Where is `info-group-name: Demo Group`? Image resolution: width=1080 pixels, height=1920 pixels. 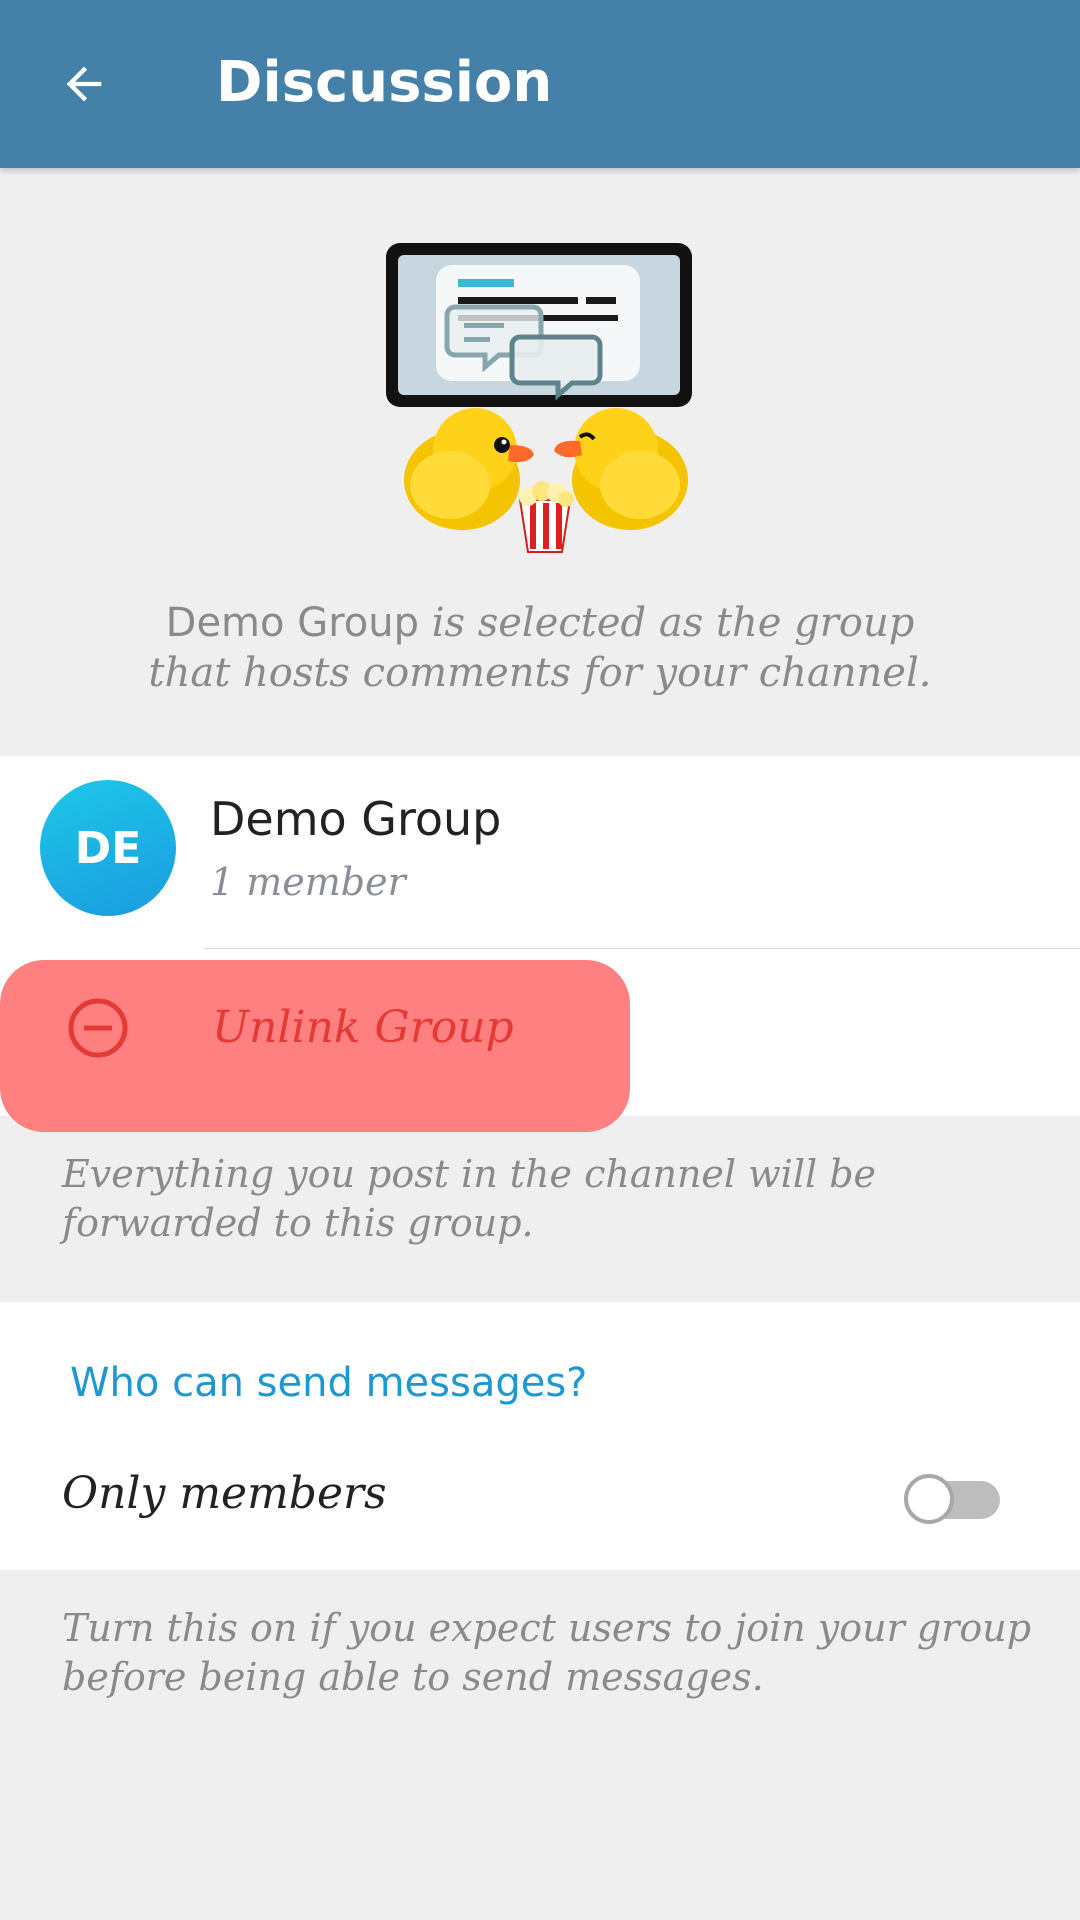 info-group-name: Demo Group is located at coordinates (292, 623).